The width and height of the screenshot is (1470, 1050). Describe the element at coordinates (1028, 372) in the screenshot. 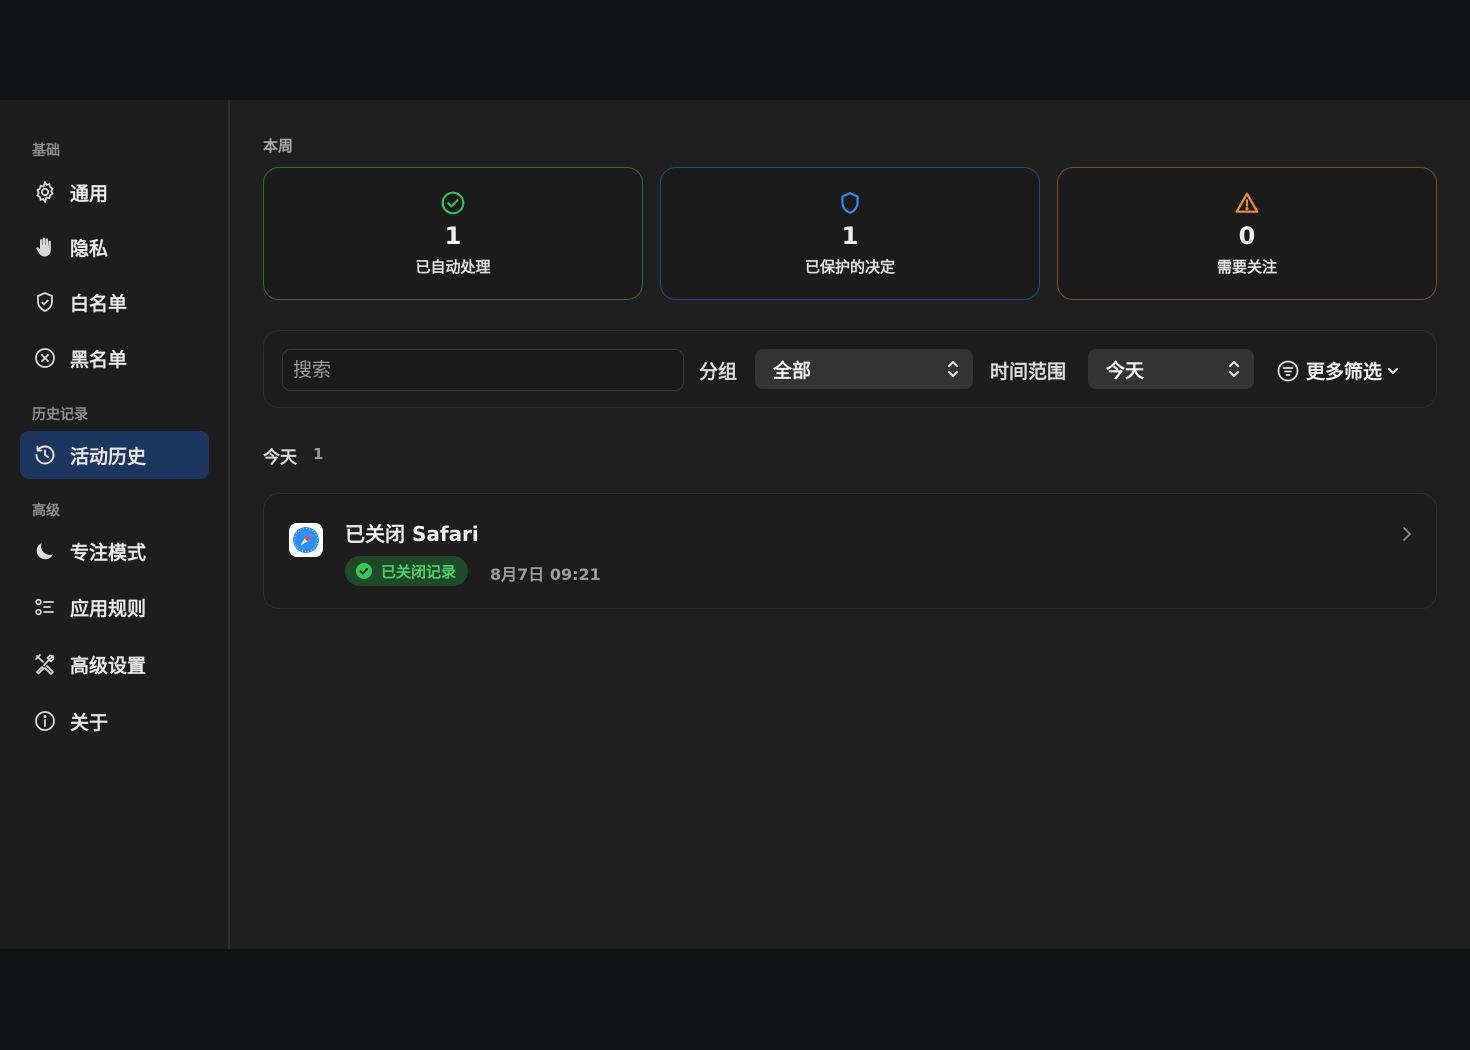

I see `time-range-label: 时间范围` at that location.